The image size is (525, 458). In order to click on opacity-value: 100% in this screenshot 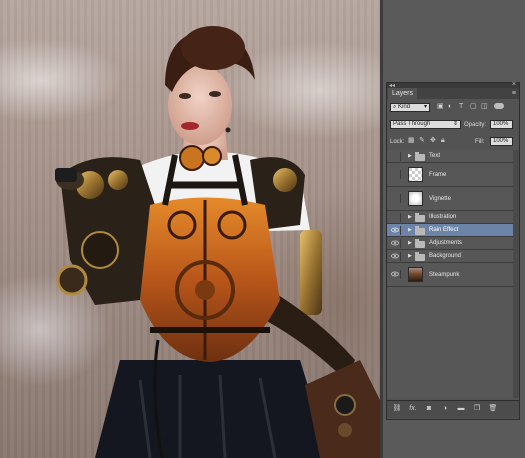, I will do `click(501, 124)`.